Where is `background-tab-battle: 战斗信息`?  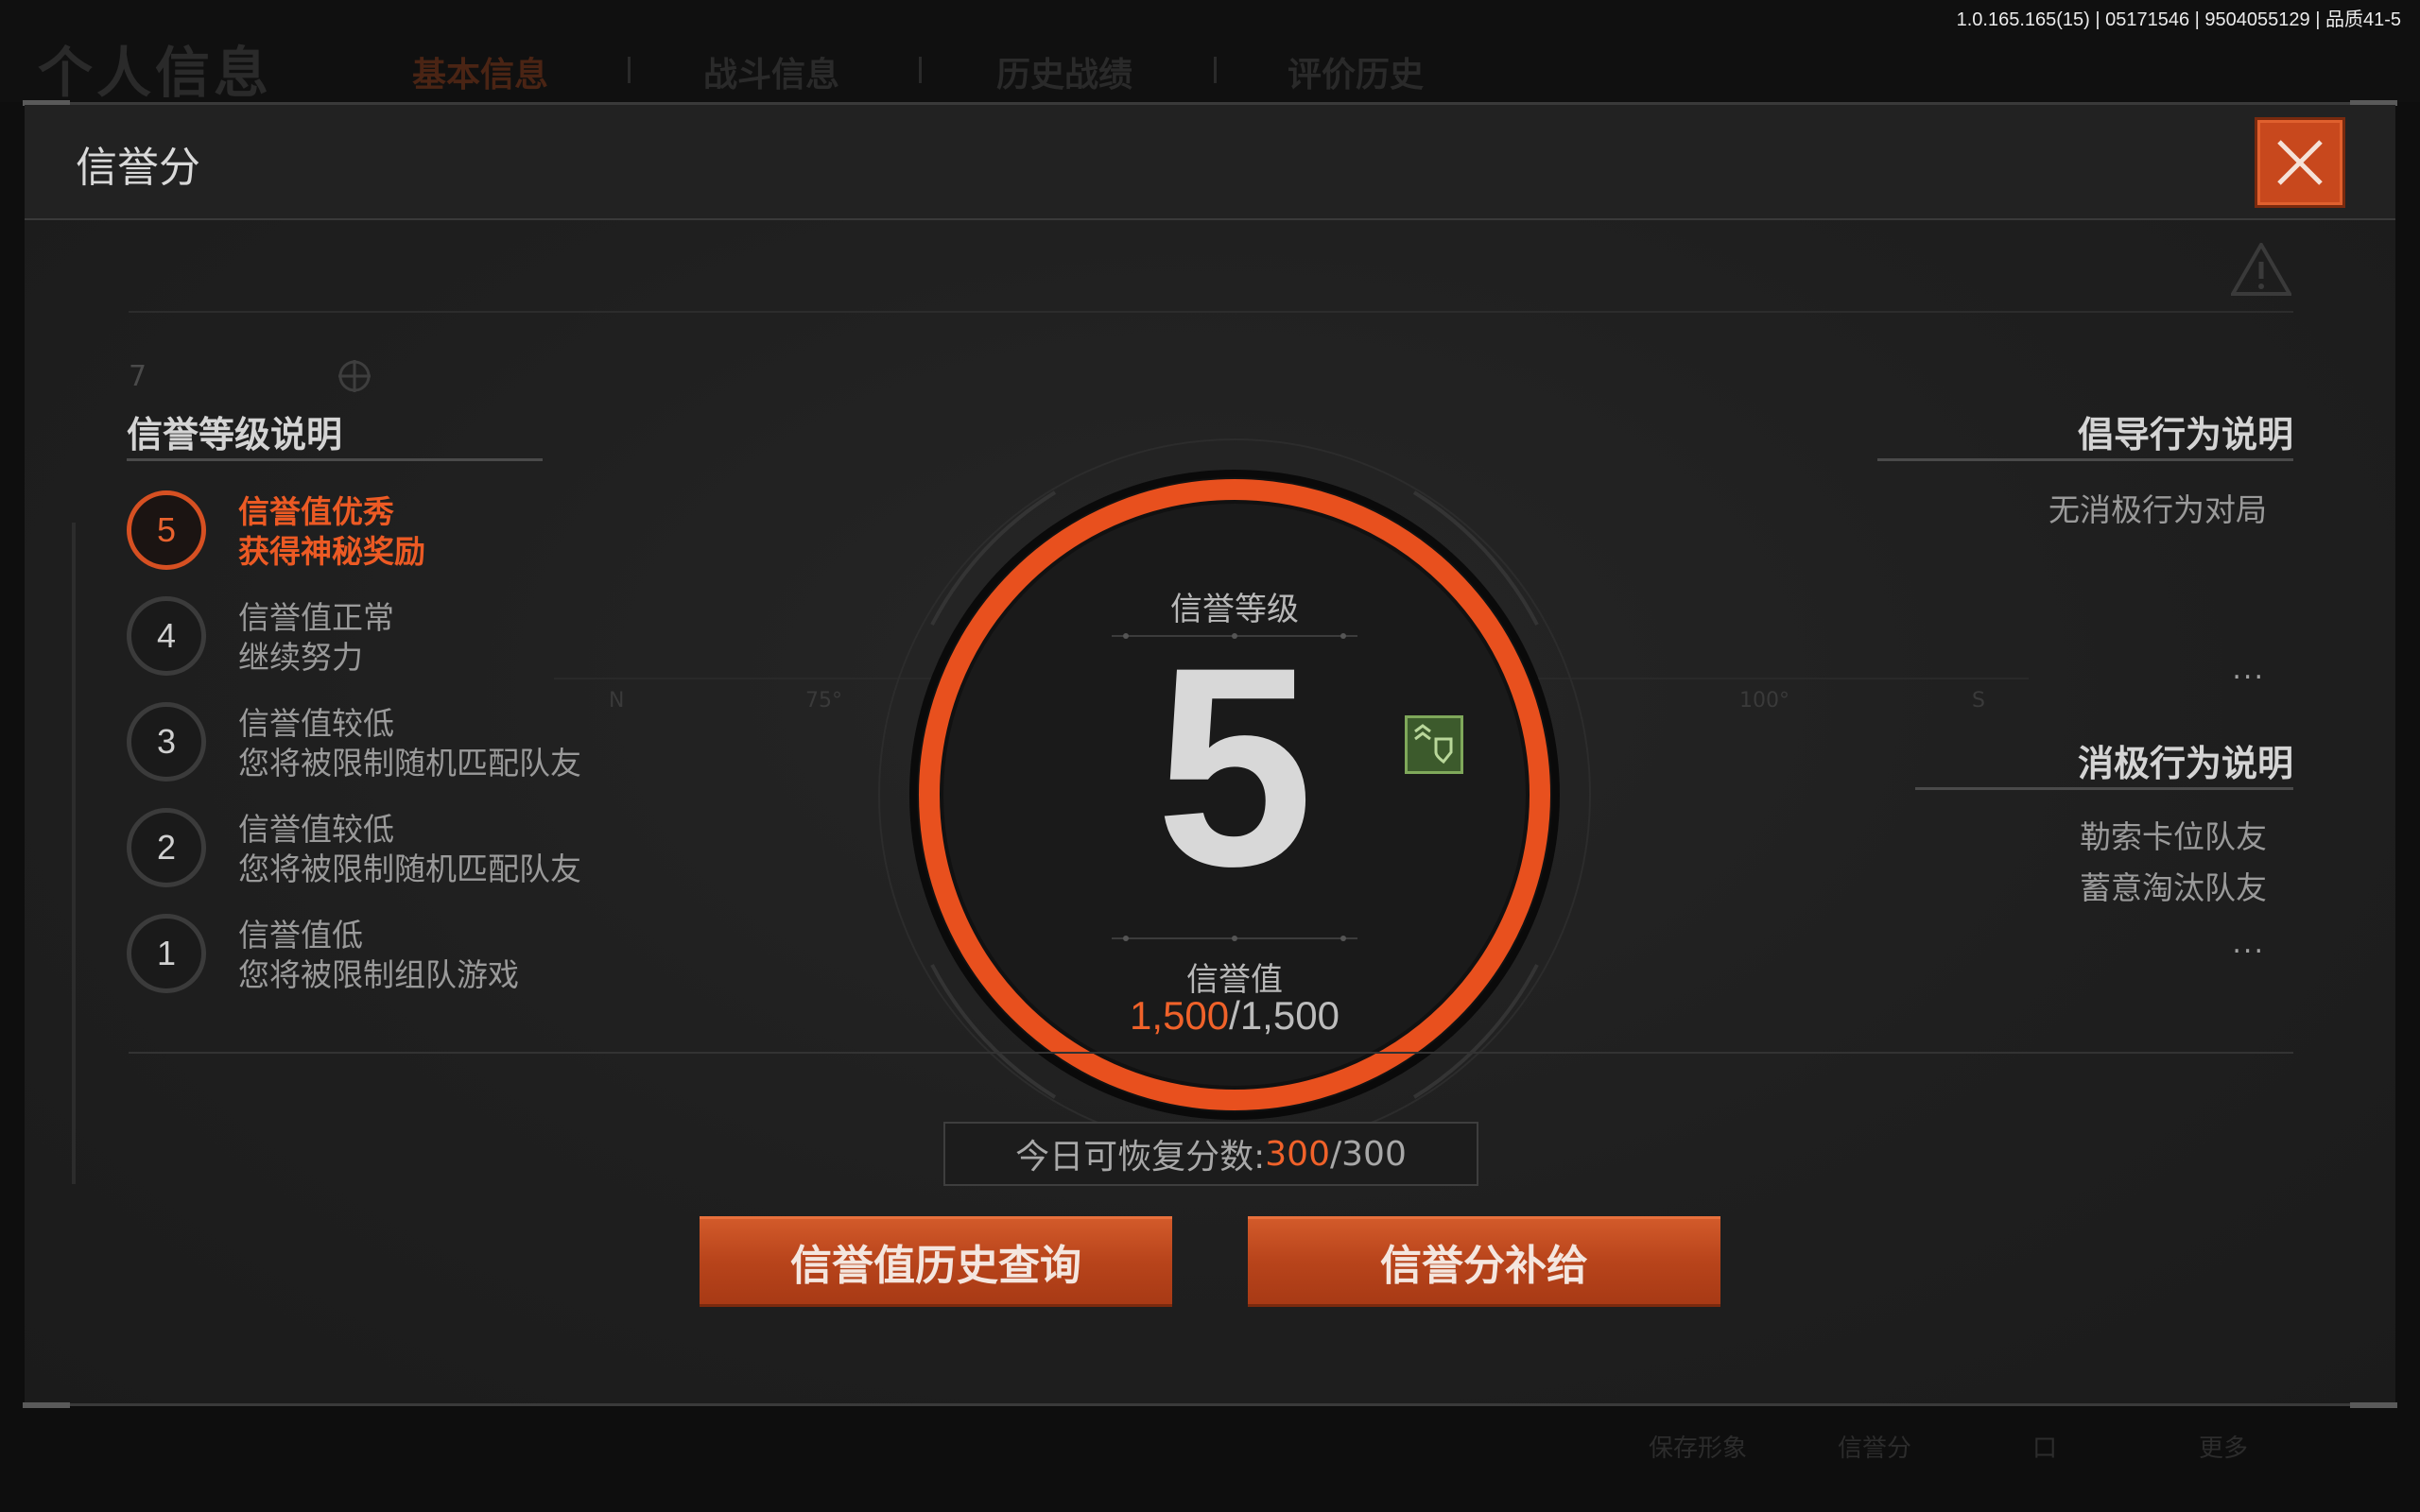
background-tab-battle: 战斗信息 is located at coordinates (771, 75).